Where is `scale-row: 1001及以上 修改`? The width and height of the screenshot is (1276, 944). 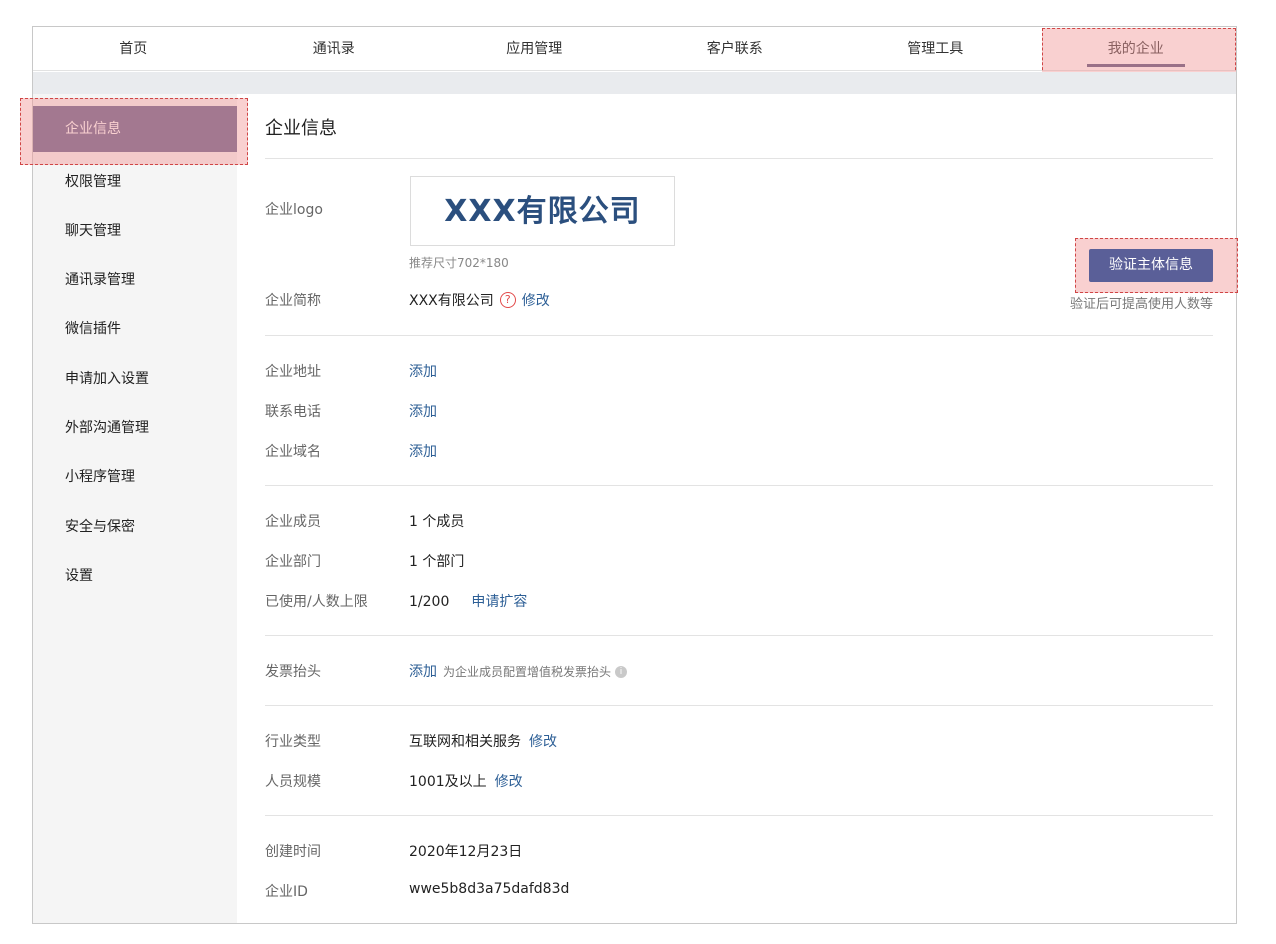
scale-row: 1001及以上 修改 is located at coordinates (466, 781).